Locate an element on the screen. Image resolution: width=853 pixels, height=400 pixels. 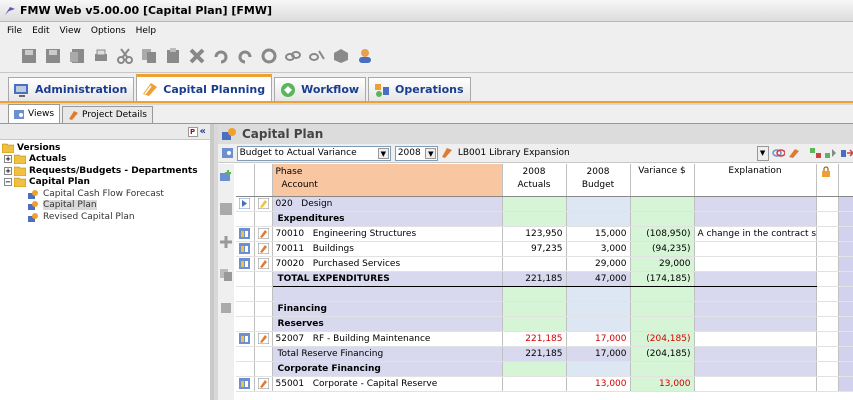
tab-capital-planning: Capital Planning is located at coordinates (204, 87).